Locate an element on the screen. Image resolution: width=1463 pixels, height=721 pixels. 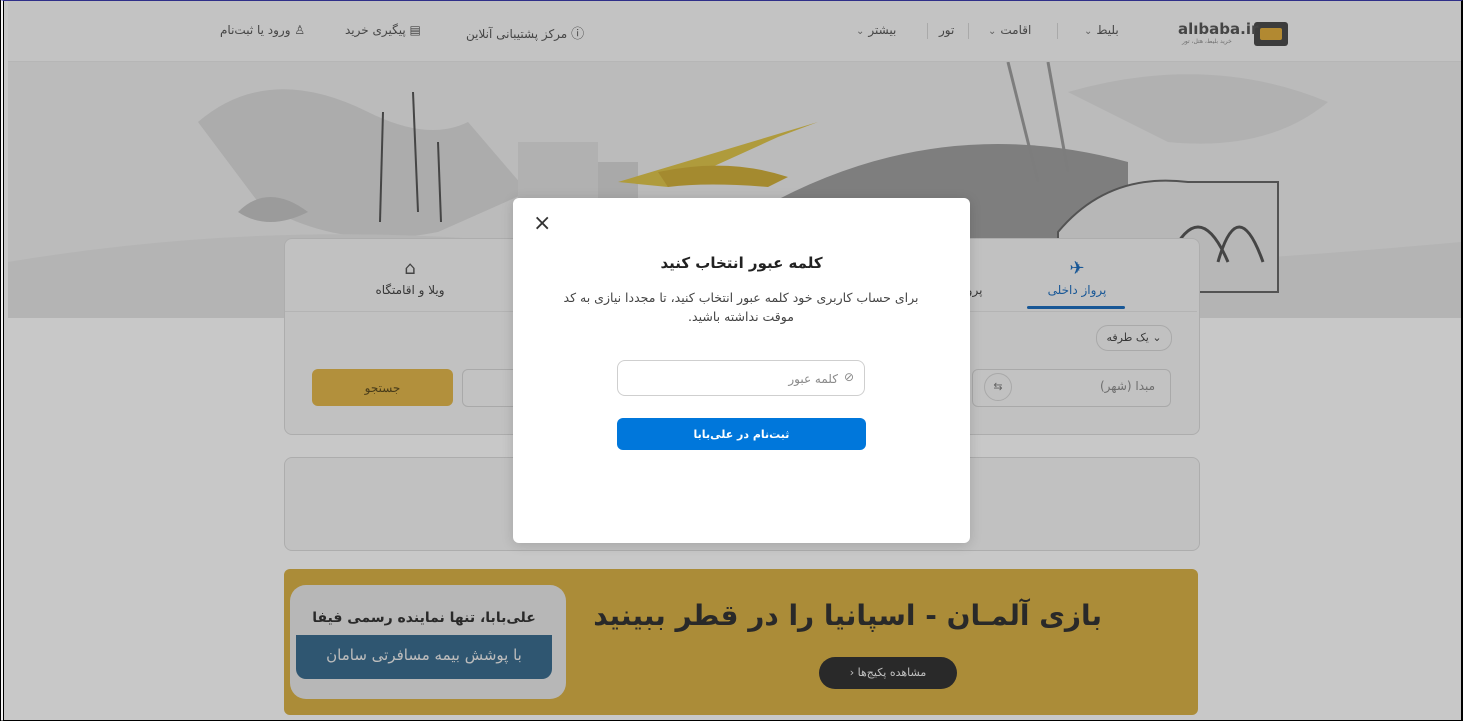
close-icon: × is located at coordinates (542, 224).